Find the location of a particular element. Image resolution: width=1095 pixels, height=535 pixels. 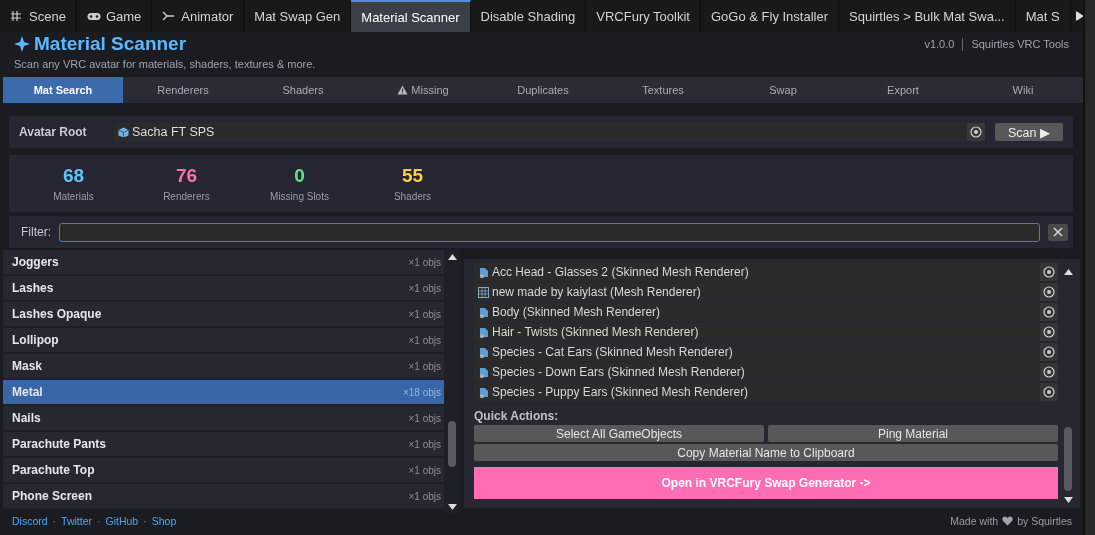

credit-text: by Squirtles is located at coordinates (1044, 521).